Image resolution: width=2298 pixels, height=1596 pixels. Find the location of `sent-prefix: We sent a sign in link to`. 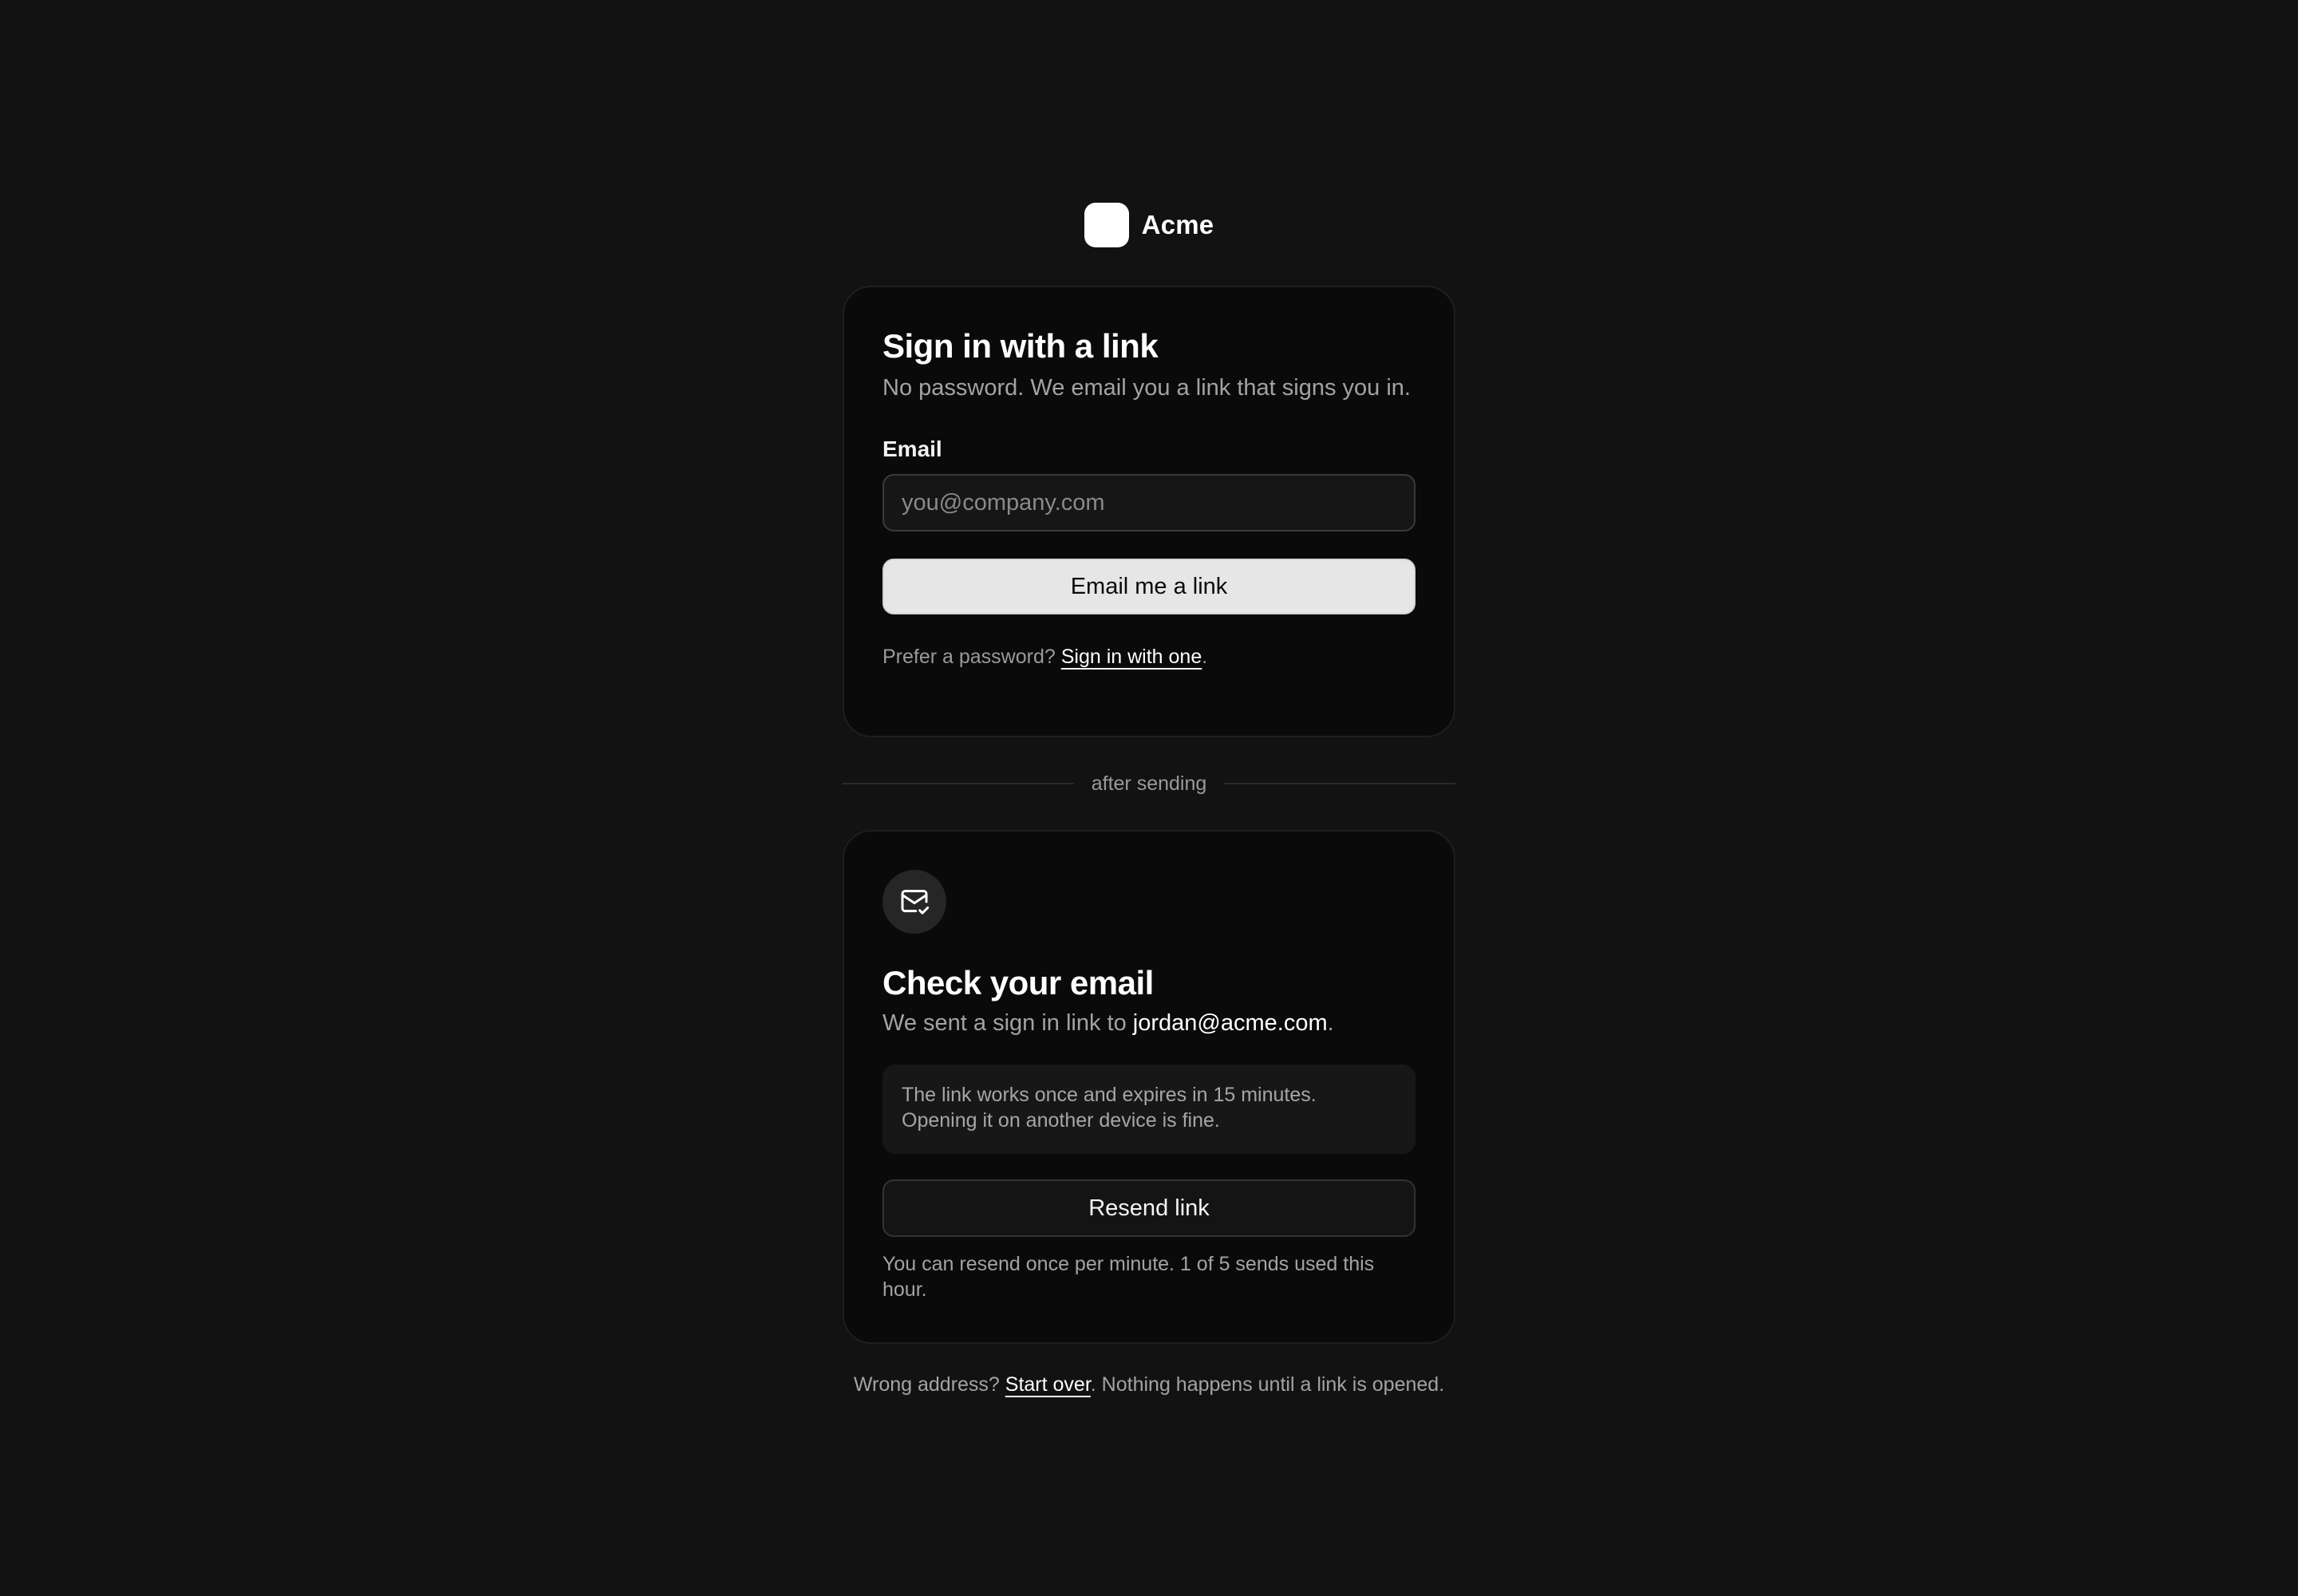

sent-prefix: We sent a sign in link to is located at coordinates (1005, 1023).